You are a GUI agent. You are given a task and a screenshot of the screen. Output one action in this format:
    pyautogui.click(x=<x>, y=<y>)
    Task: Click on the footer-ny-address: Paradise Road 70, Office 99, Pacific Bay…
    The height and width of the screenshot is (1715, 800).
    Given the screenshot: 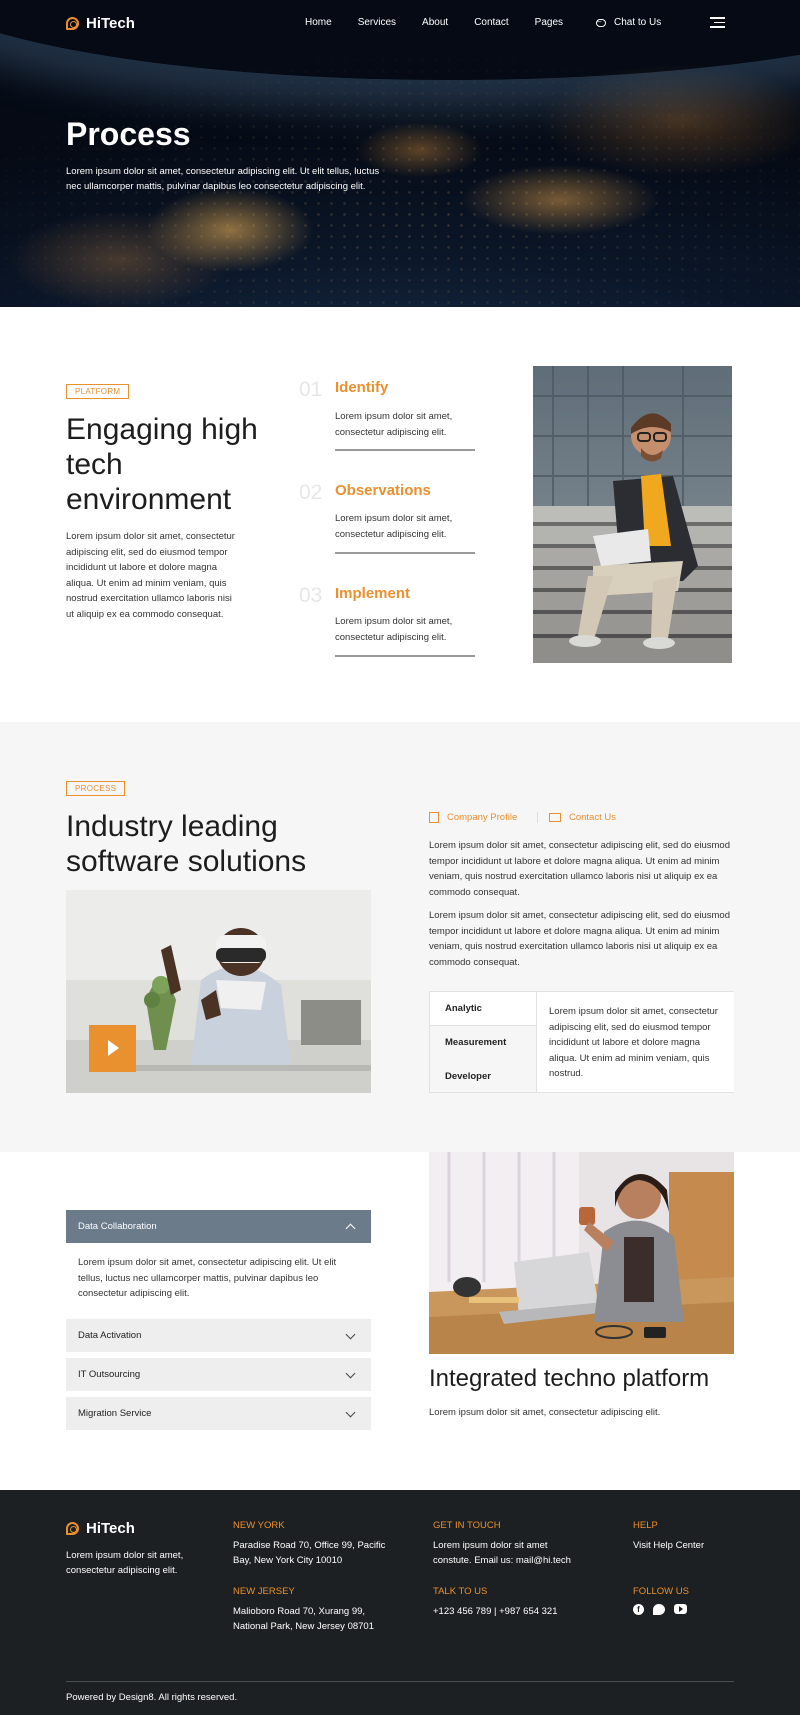 What is the action you would take?
    pyautogui.click(x=309, y=1553)
    